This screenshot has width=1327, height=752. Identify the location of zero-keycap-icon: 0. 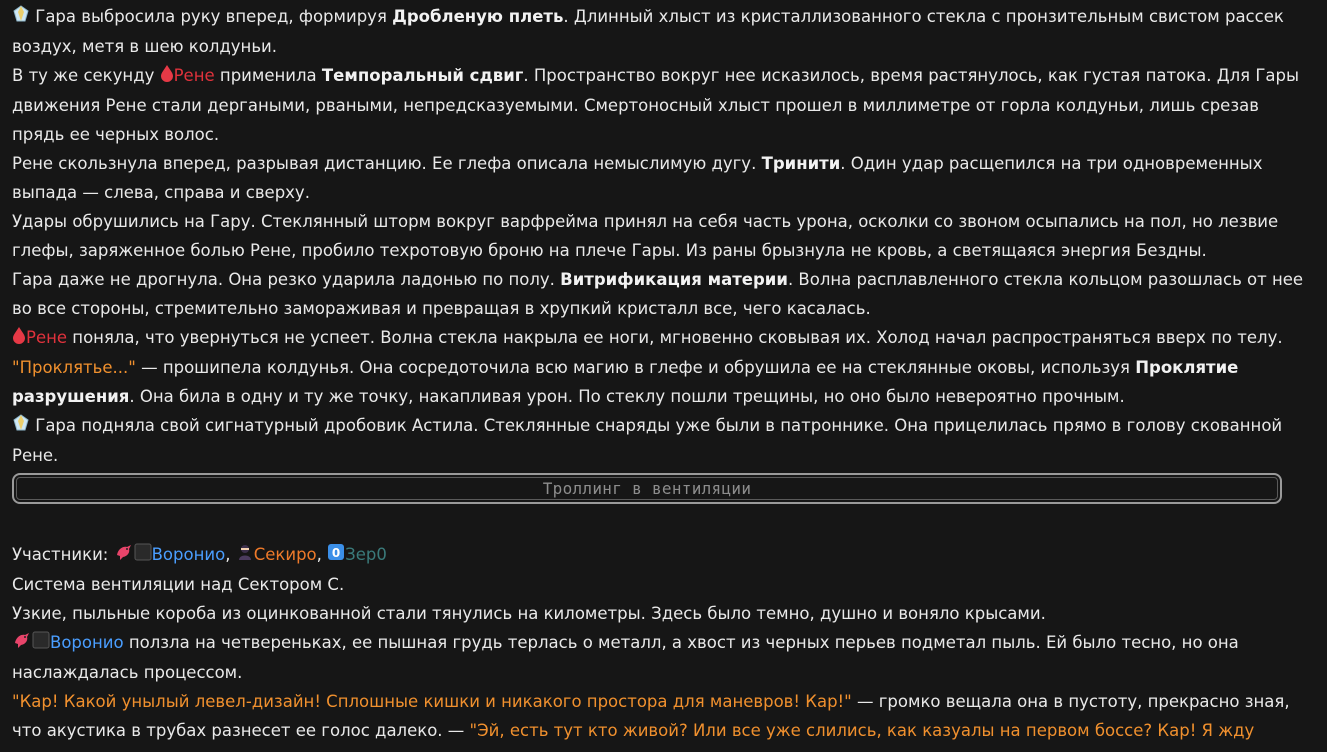
(336, 555).